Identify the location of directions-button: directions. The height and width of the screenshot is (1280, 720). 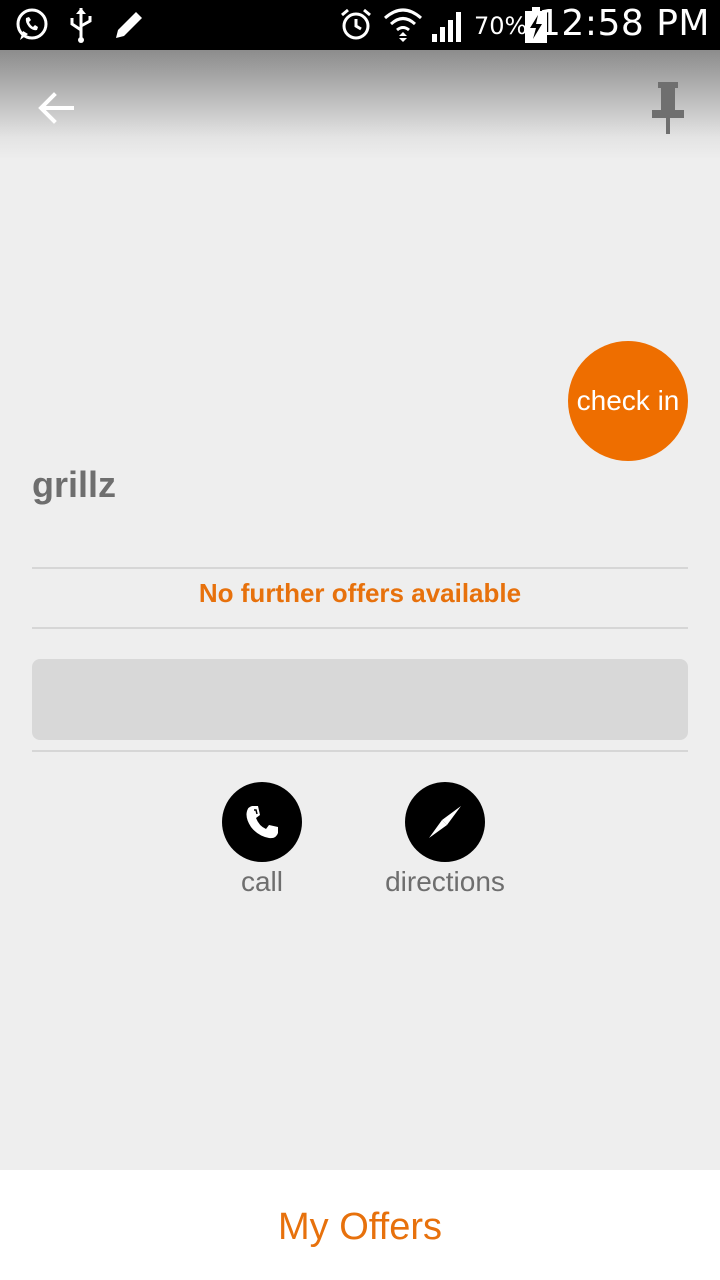
(445, 840).